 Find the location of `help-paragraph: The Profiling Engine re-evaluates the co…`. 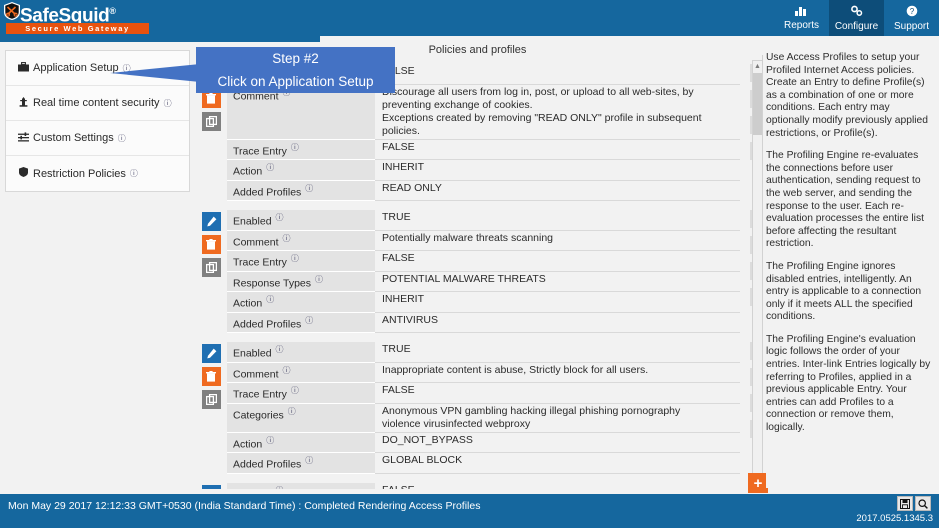

help-paragraph: The Profiling Engine re-evaluates the co… is located at coordinates (845, 200).